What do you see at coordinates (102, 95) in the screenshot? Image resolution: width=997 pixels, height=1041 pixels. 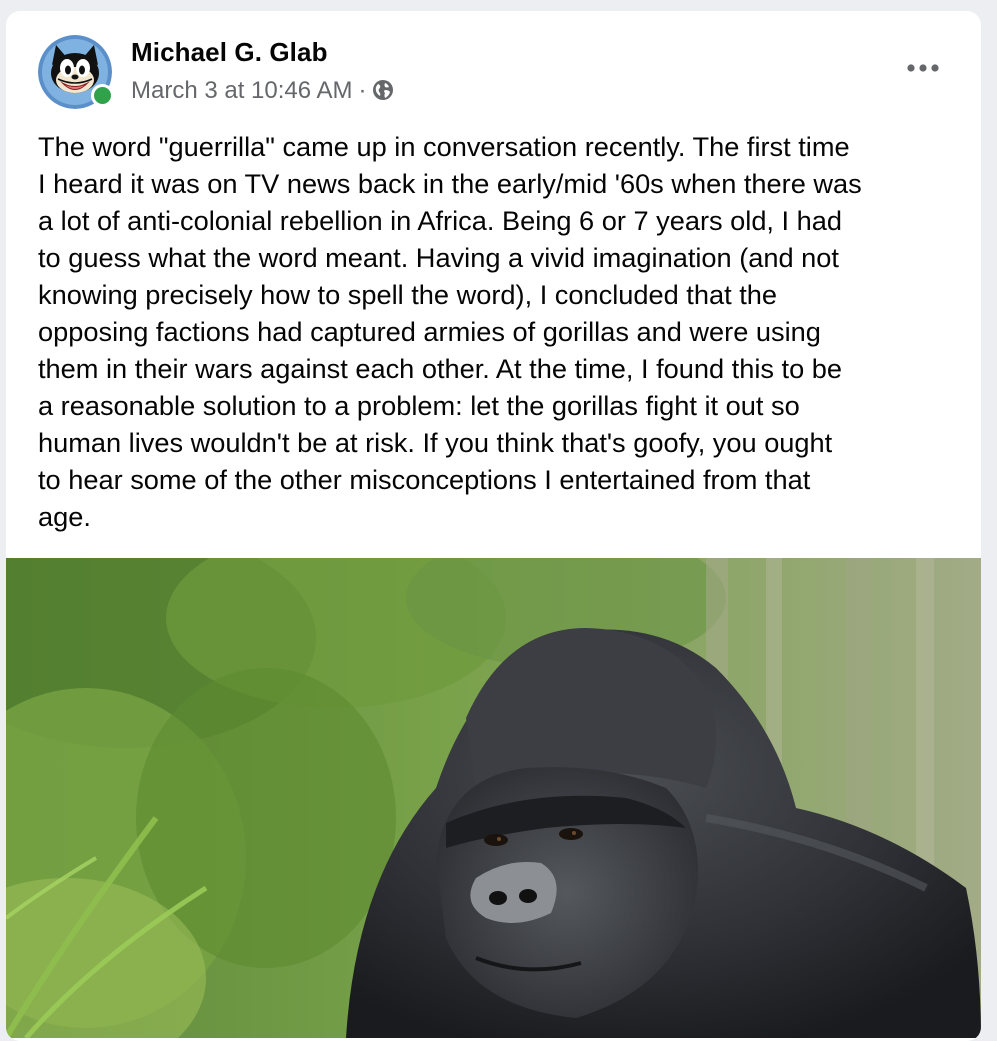 I see `online-status-dot` at bounding box center [102, 95].